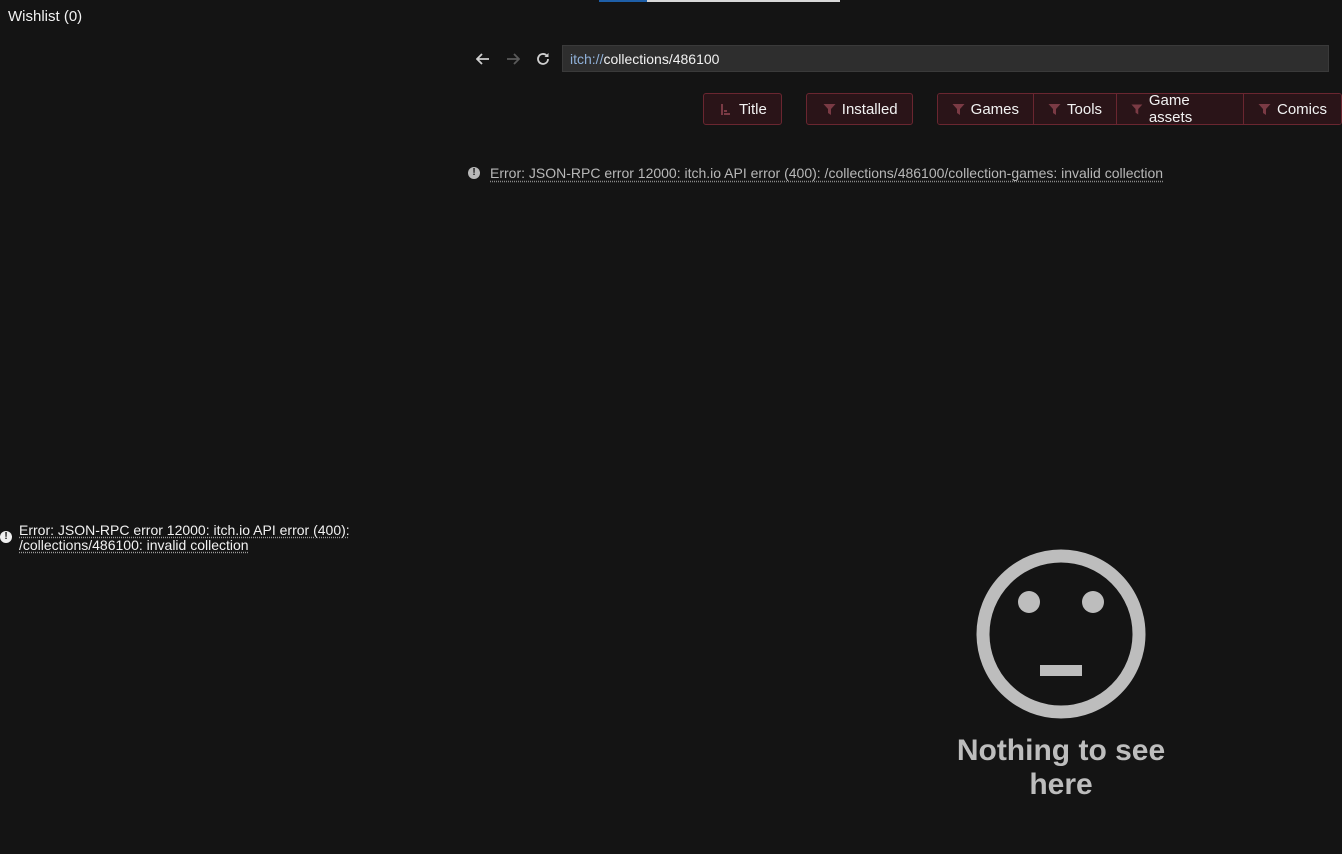 This screenshot has width=1342, height=854. I want to click on url-path: collections/486100, so click(661, 58).